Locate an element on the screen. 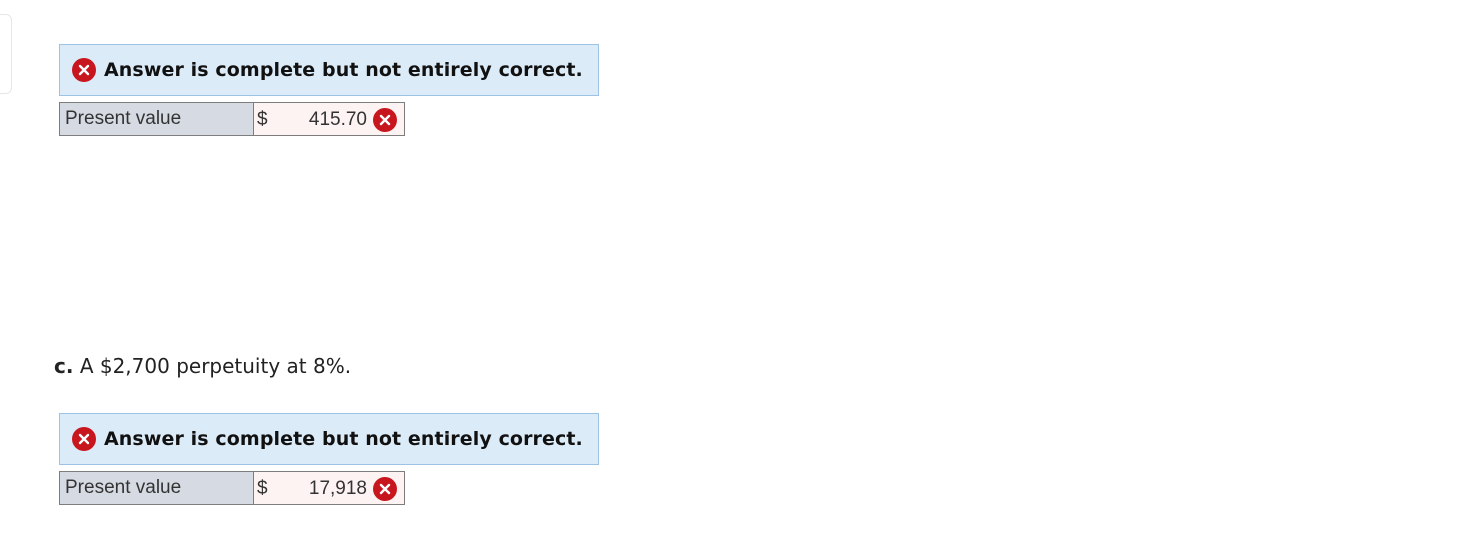 The image size is (1472, 534). question-body: A $2,700 perpetuity at 8%. is located at coordinates (215, 366).